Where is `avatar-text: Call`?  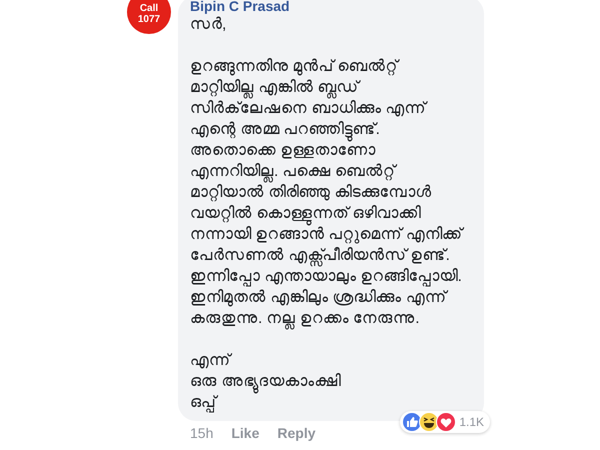
avatar-text: Call is located at coordinates (149, 8).